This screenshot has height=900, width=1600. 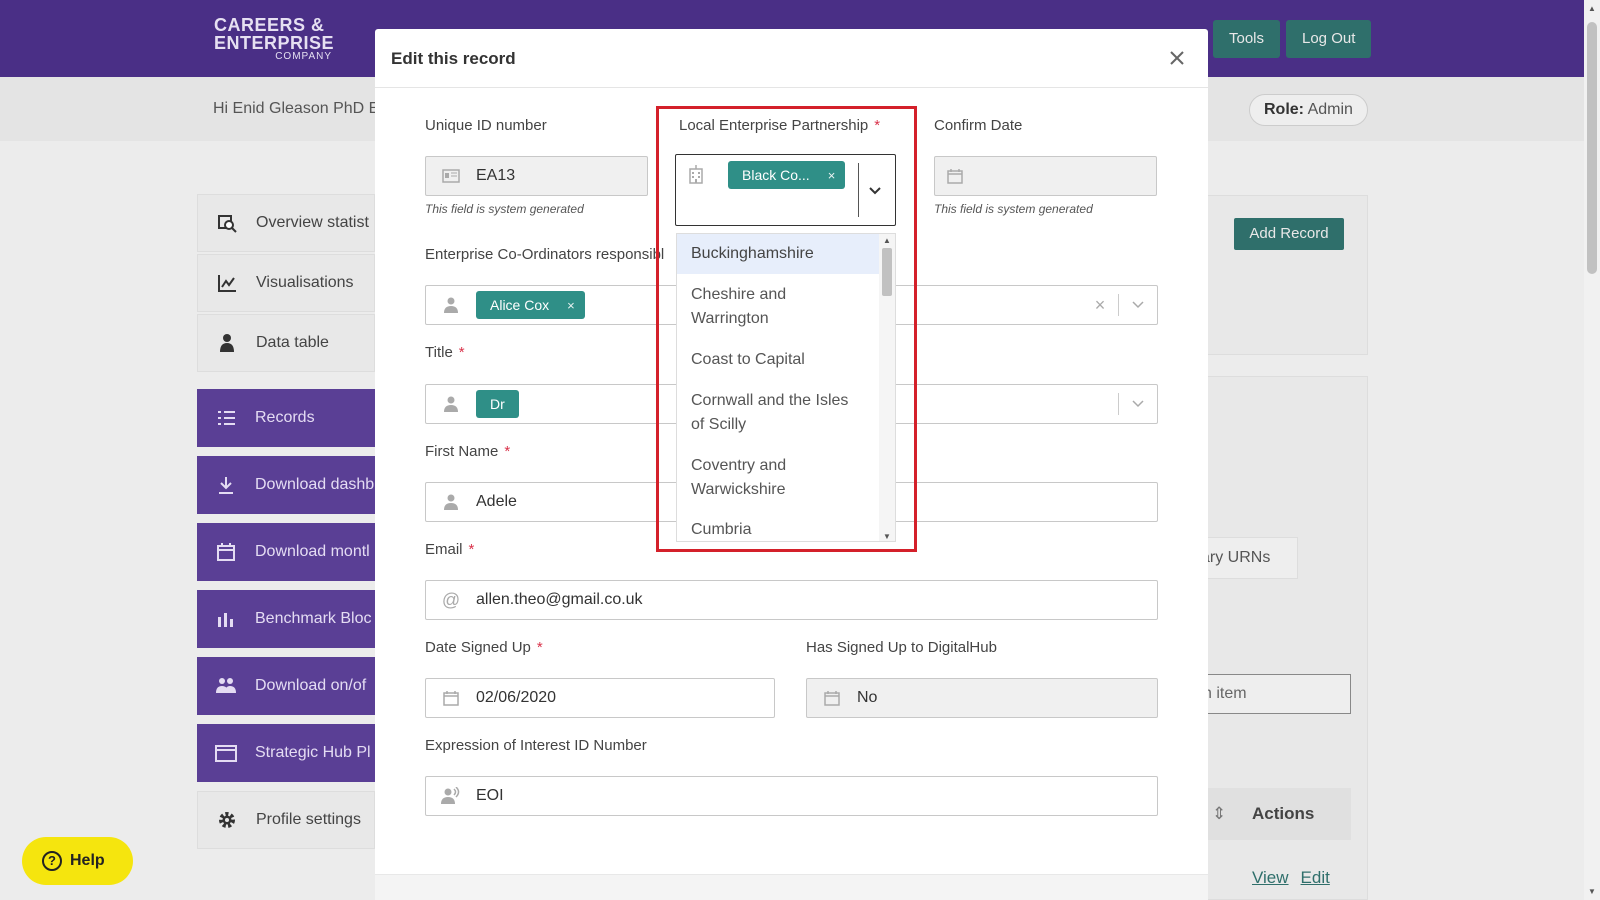 What do you see at coordinates (1013, 209) in the screenshot?
I see `confirm-date-hint: This field is system generated` at bounding box center [1013, 209].